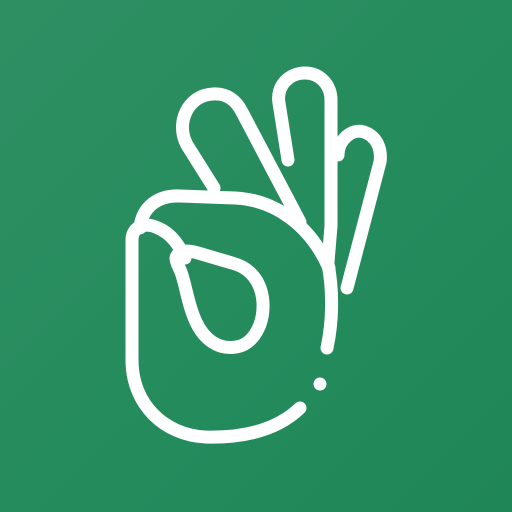  Describe the element at coordinates (320, 384) in the screenshot. I see `accent-dot` at that location.